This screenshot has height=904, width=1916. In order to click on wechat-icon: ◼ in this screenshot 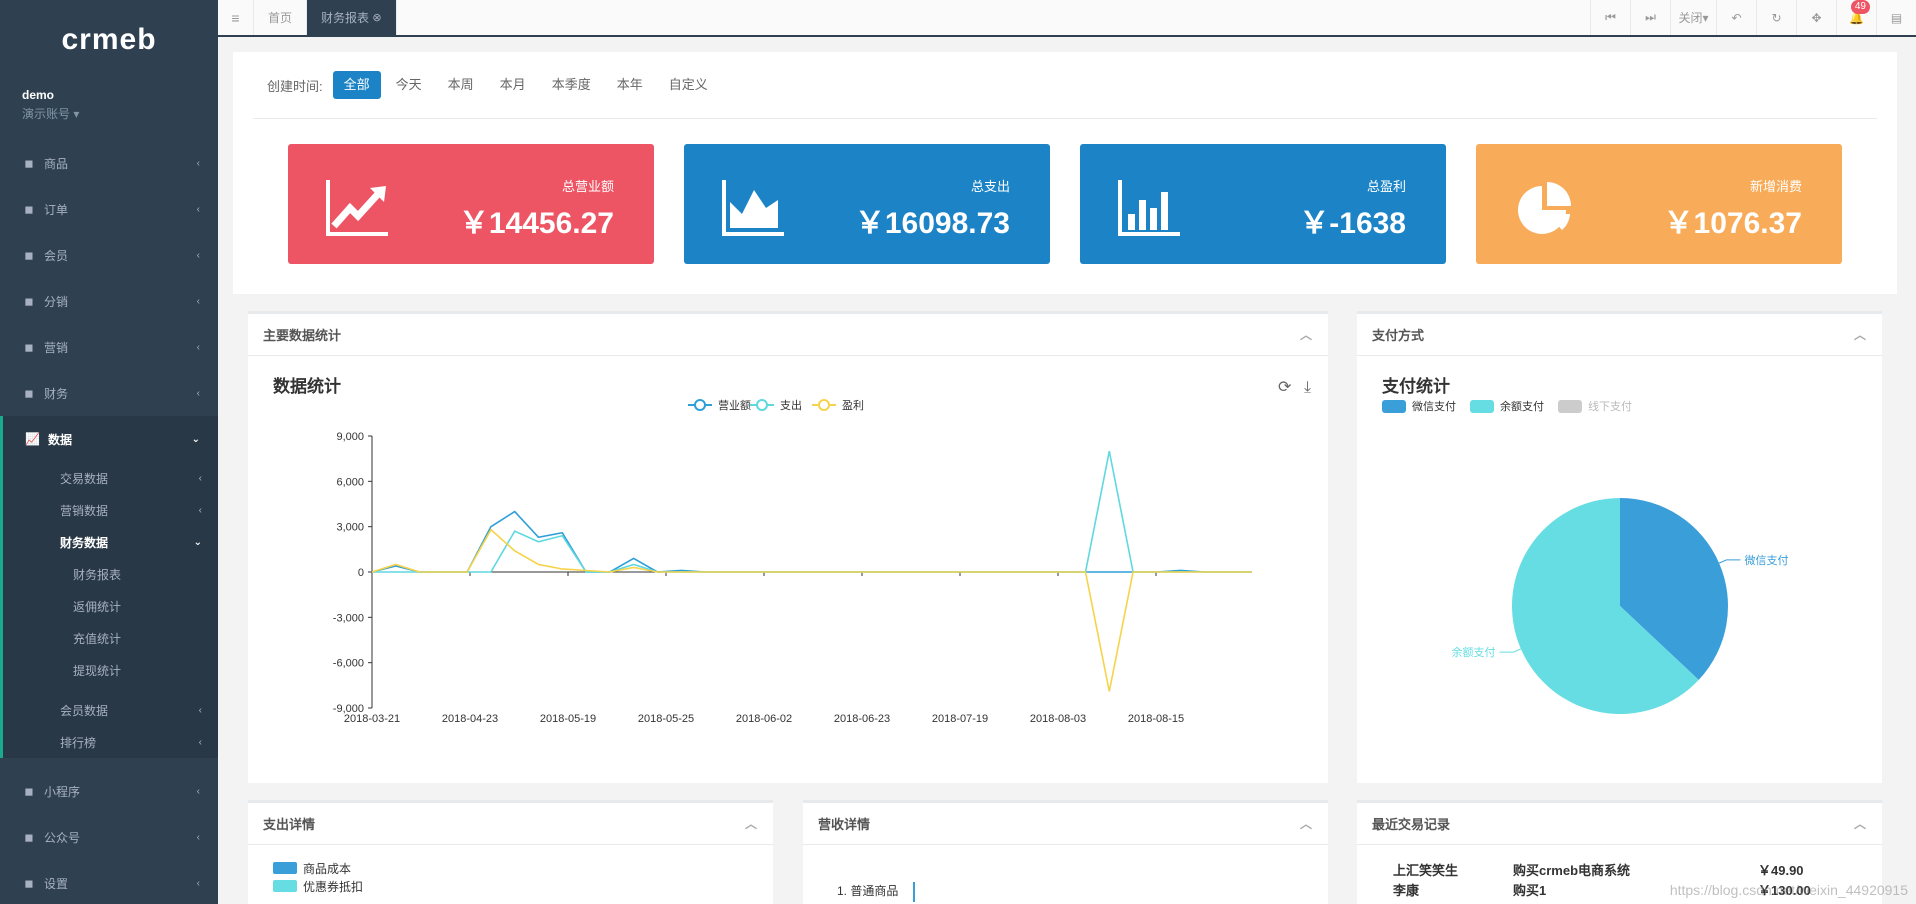, I will do `click(29, 837)`.